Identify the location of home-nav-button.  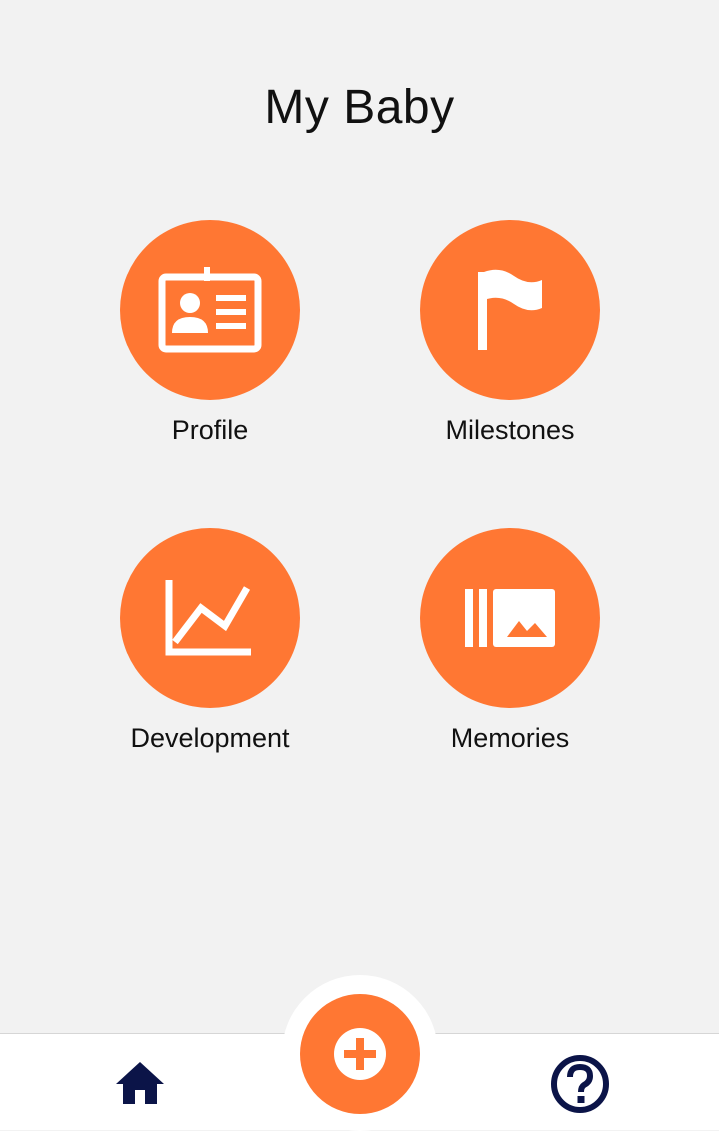
(140, 1083).